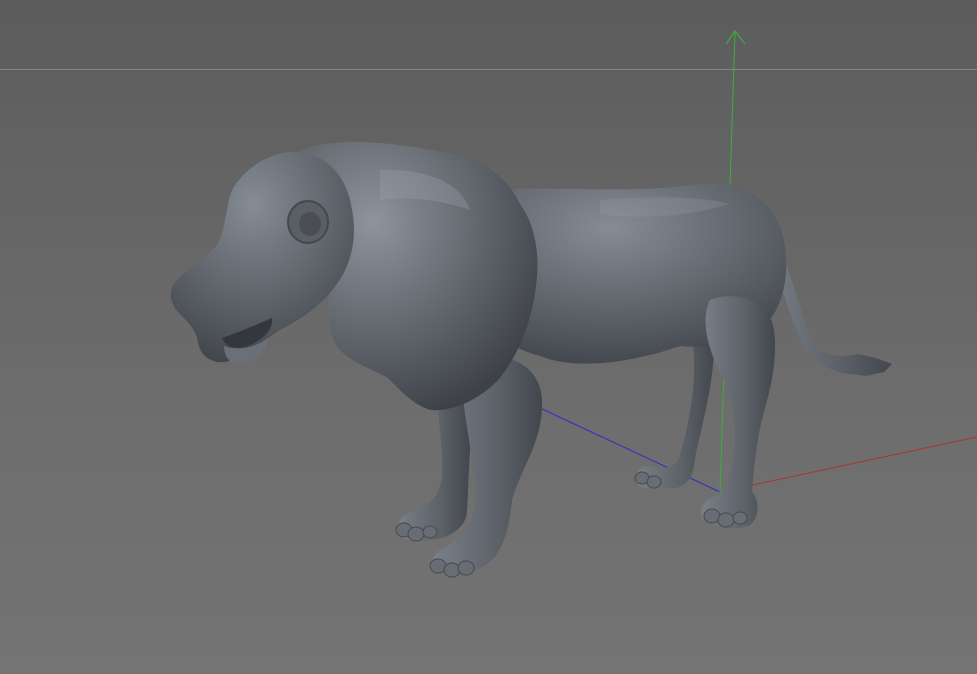 This screenshot has height=674, width=977. What do you see at coordinates (848, 464) in the screenshot?
I see `x-axis-line` at bounding box center [848, 464].